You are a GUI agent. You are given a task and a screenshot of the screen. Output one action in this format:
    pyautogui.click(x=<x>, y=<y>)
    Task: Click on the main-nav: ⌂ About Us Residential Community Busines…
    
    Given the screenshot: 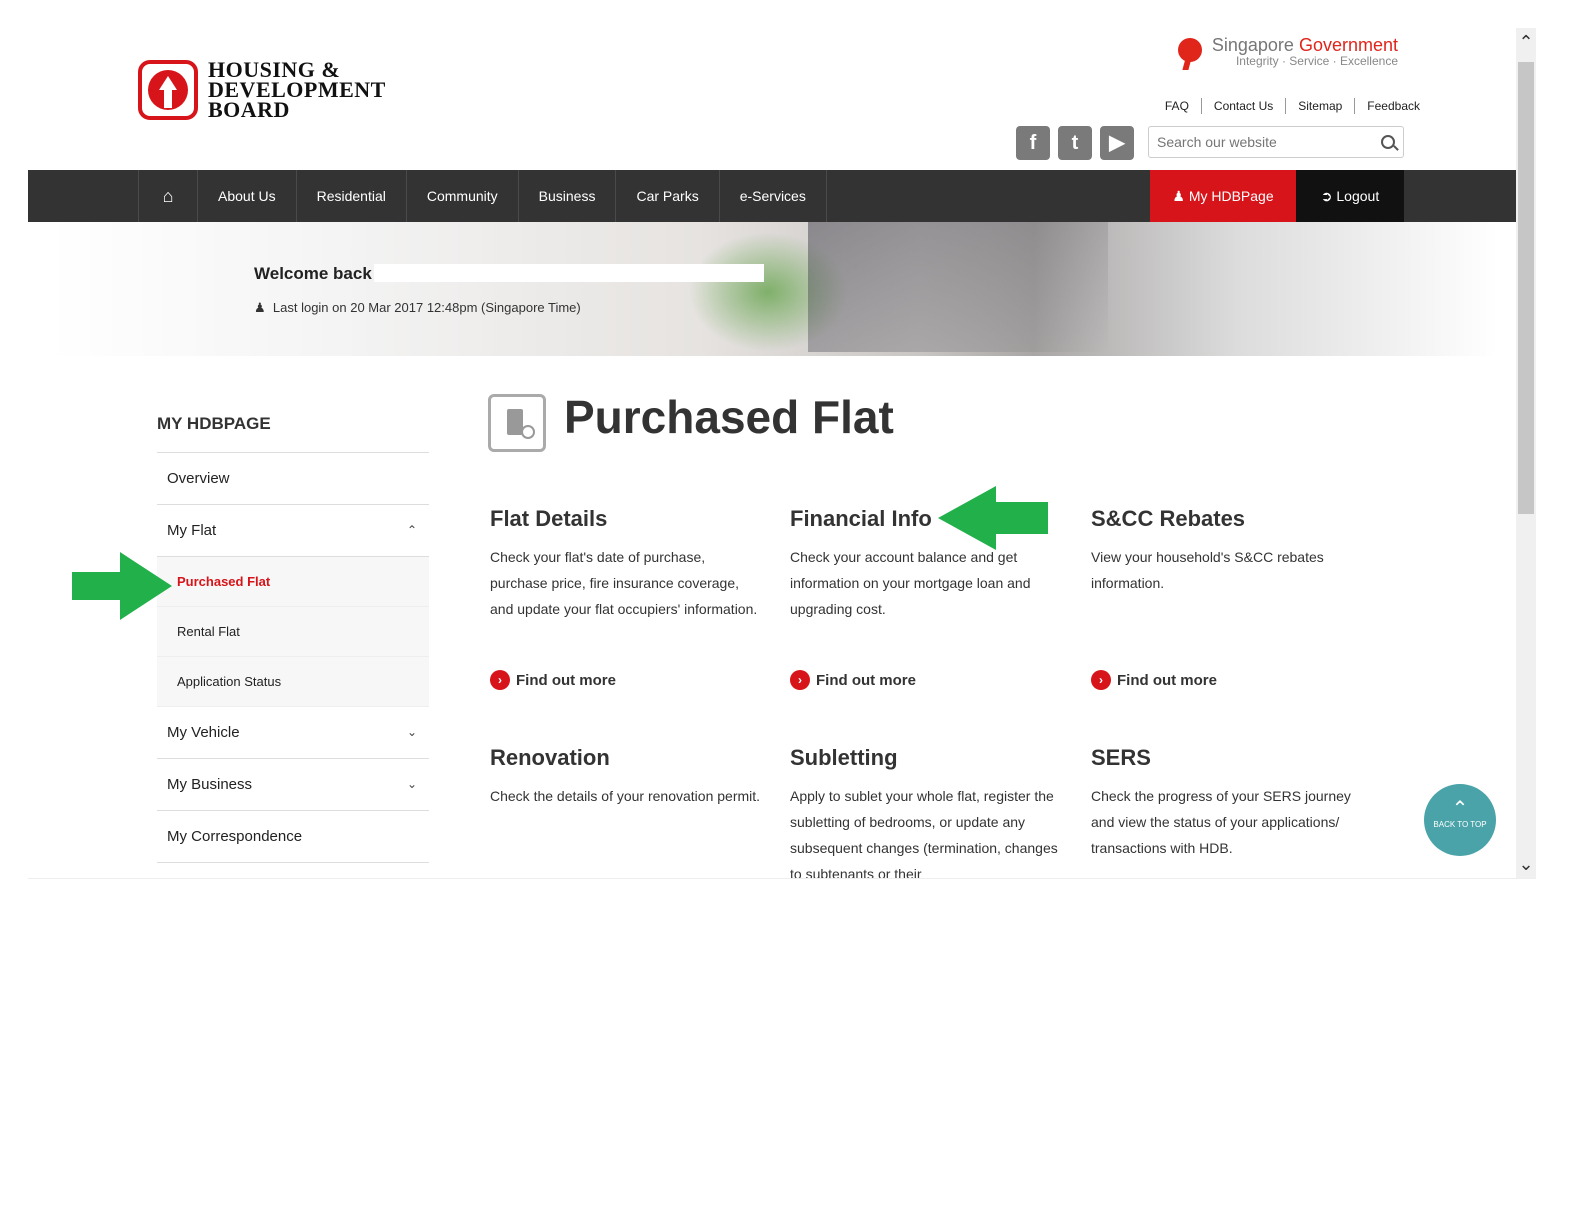 What is the action you would take?
    pyautogui.click(x=772, y=196)
    